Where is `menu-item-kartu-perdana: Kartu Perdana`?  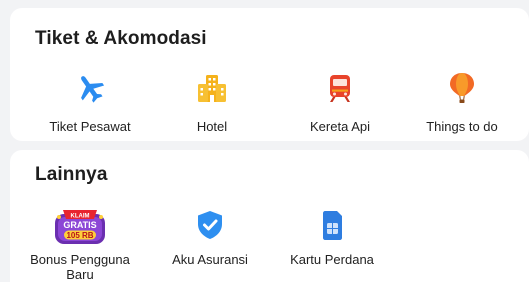
menu-item-kartu-perdana: Kartu Perdana is located at coordinates (332, 237).